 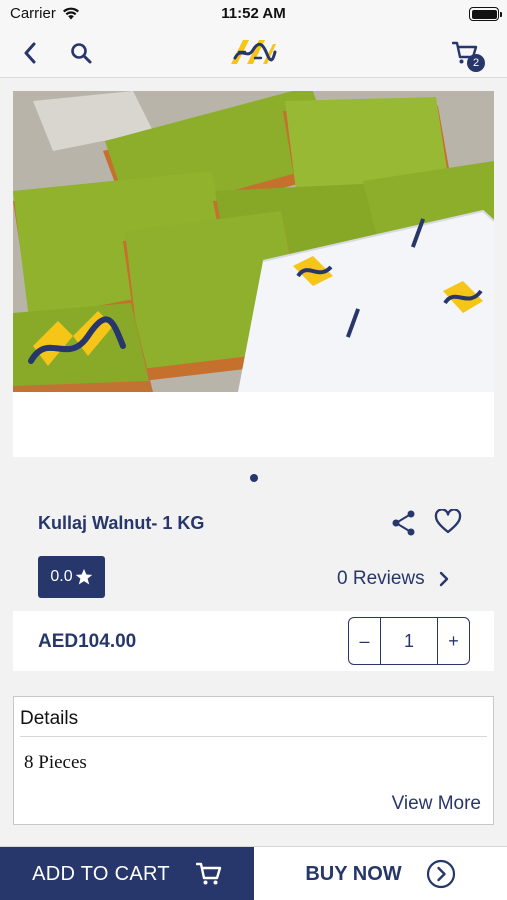 I want to click on chevron-left-icon, so click(x=30, y=53).